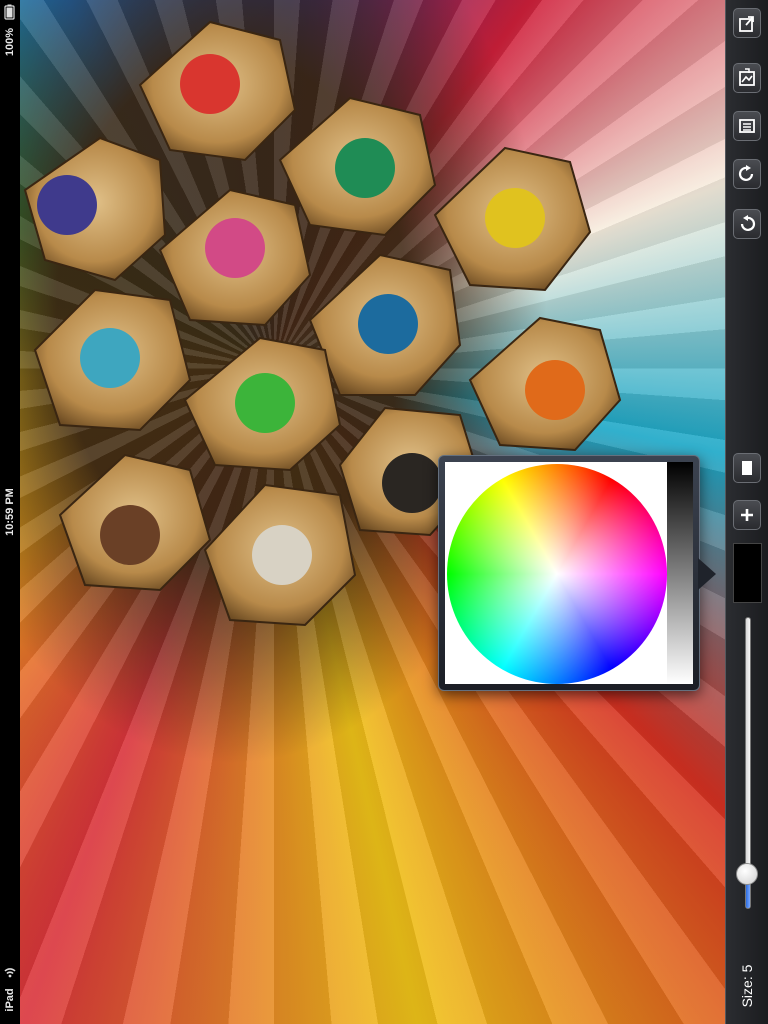 The height and width of the screenshot is (1024, 768). Describe the element at coordinates (9, 12) in the screenshot. I see `battery-icon` at that location.